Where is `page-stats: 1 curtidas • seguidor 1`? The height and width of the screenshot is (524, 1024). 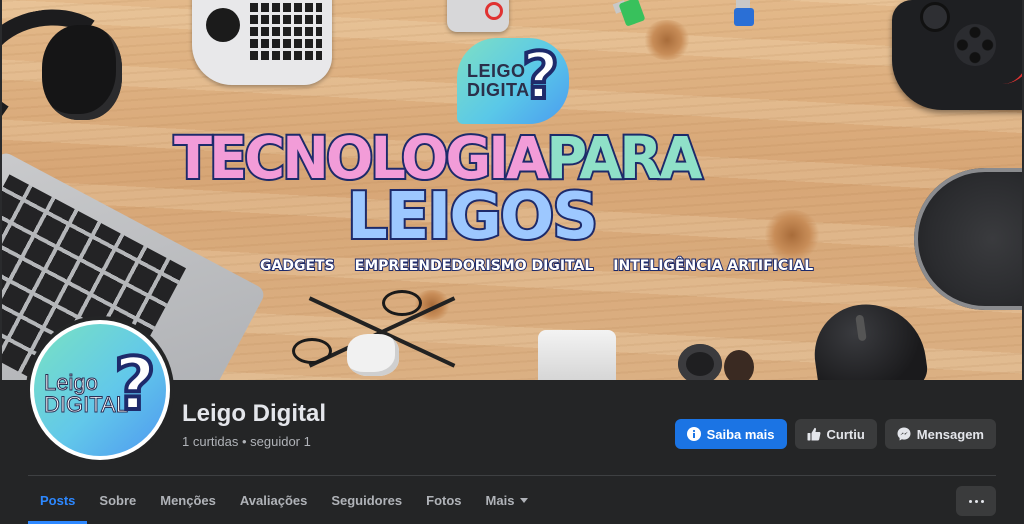
page-stats: 1 curtidas • seguidor 1 is located at coordinates (246, 441).